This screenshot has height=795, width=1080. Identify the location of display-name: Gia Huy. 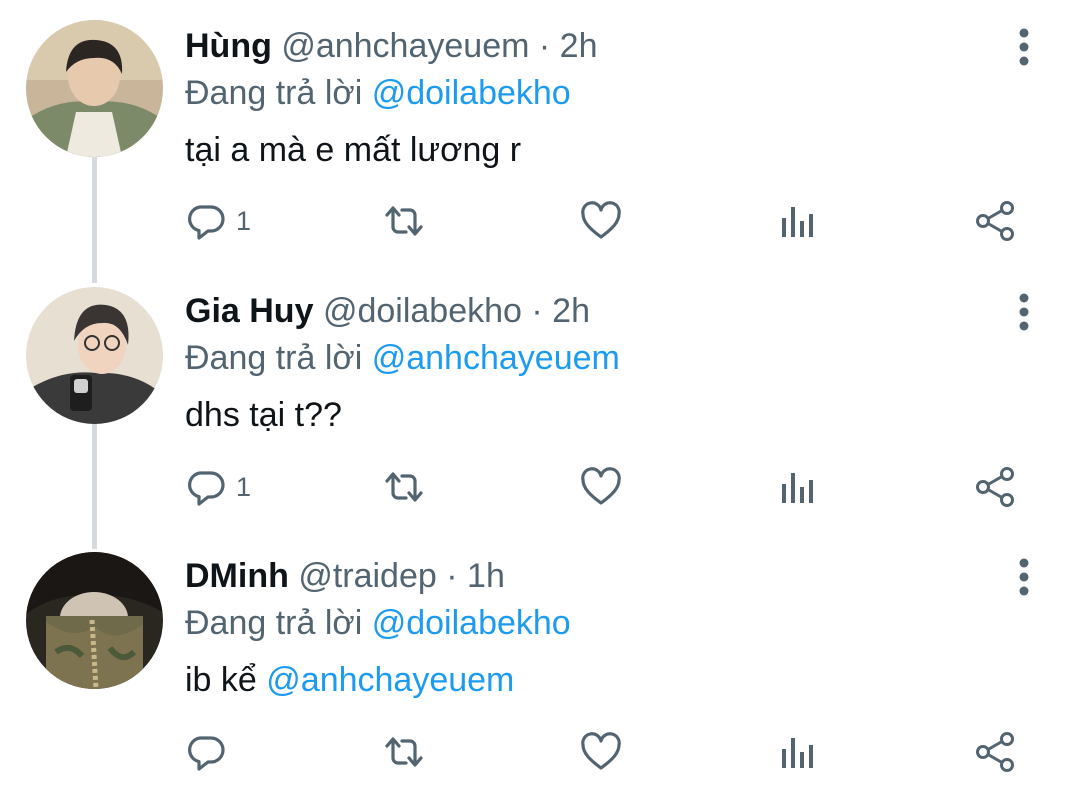
(249, 311).